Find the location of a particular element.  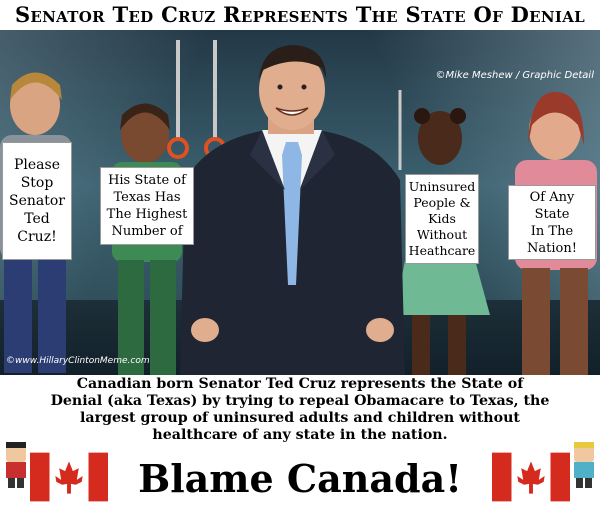

blame-canada-banner: Blame Canada! is located at coordinates (300, 478).